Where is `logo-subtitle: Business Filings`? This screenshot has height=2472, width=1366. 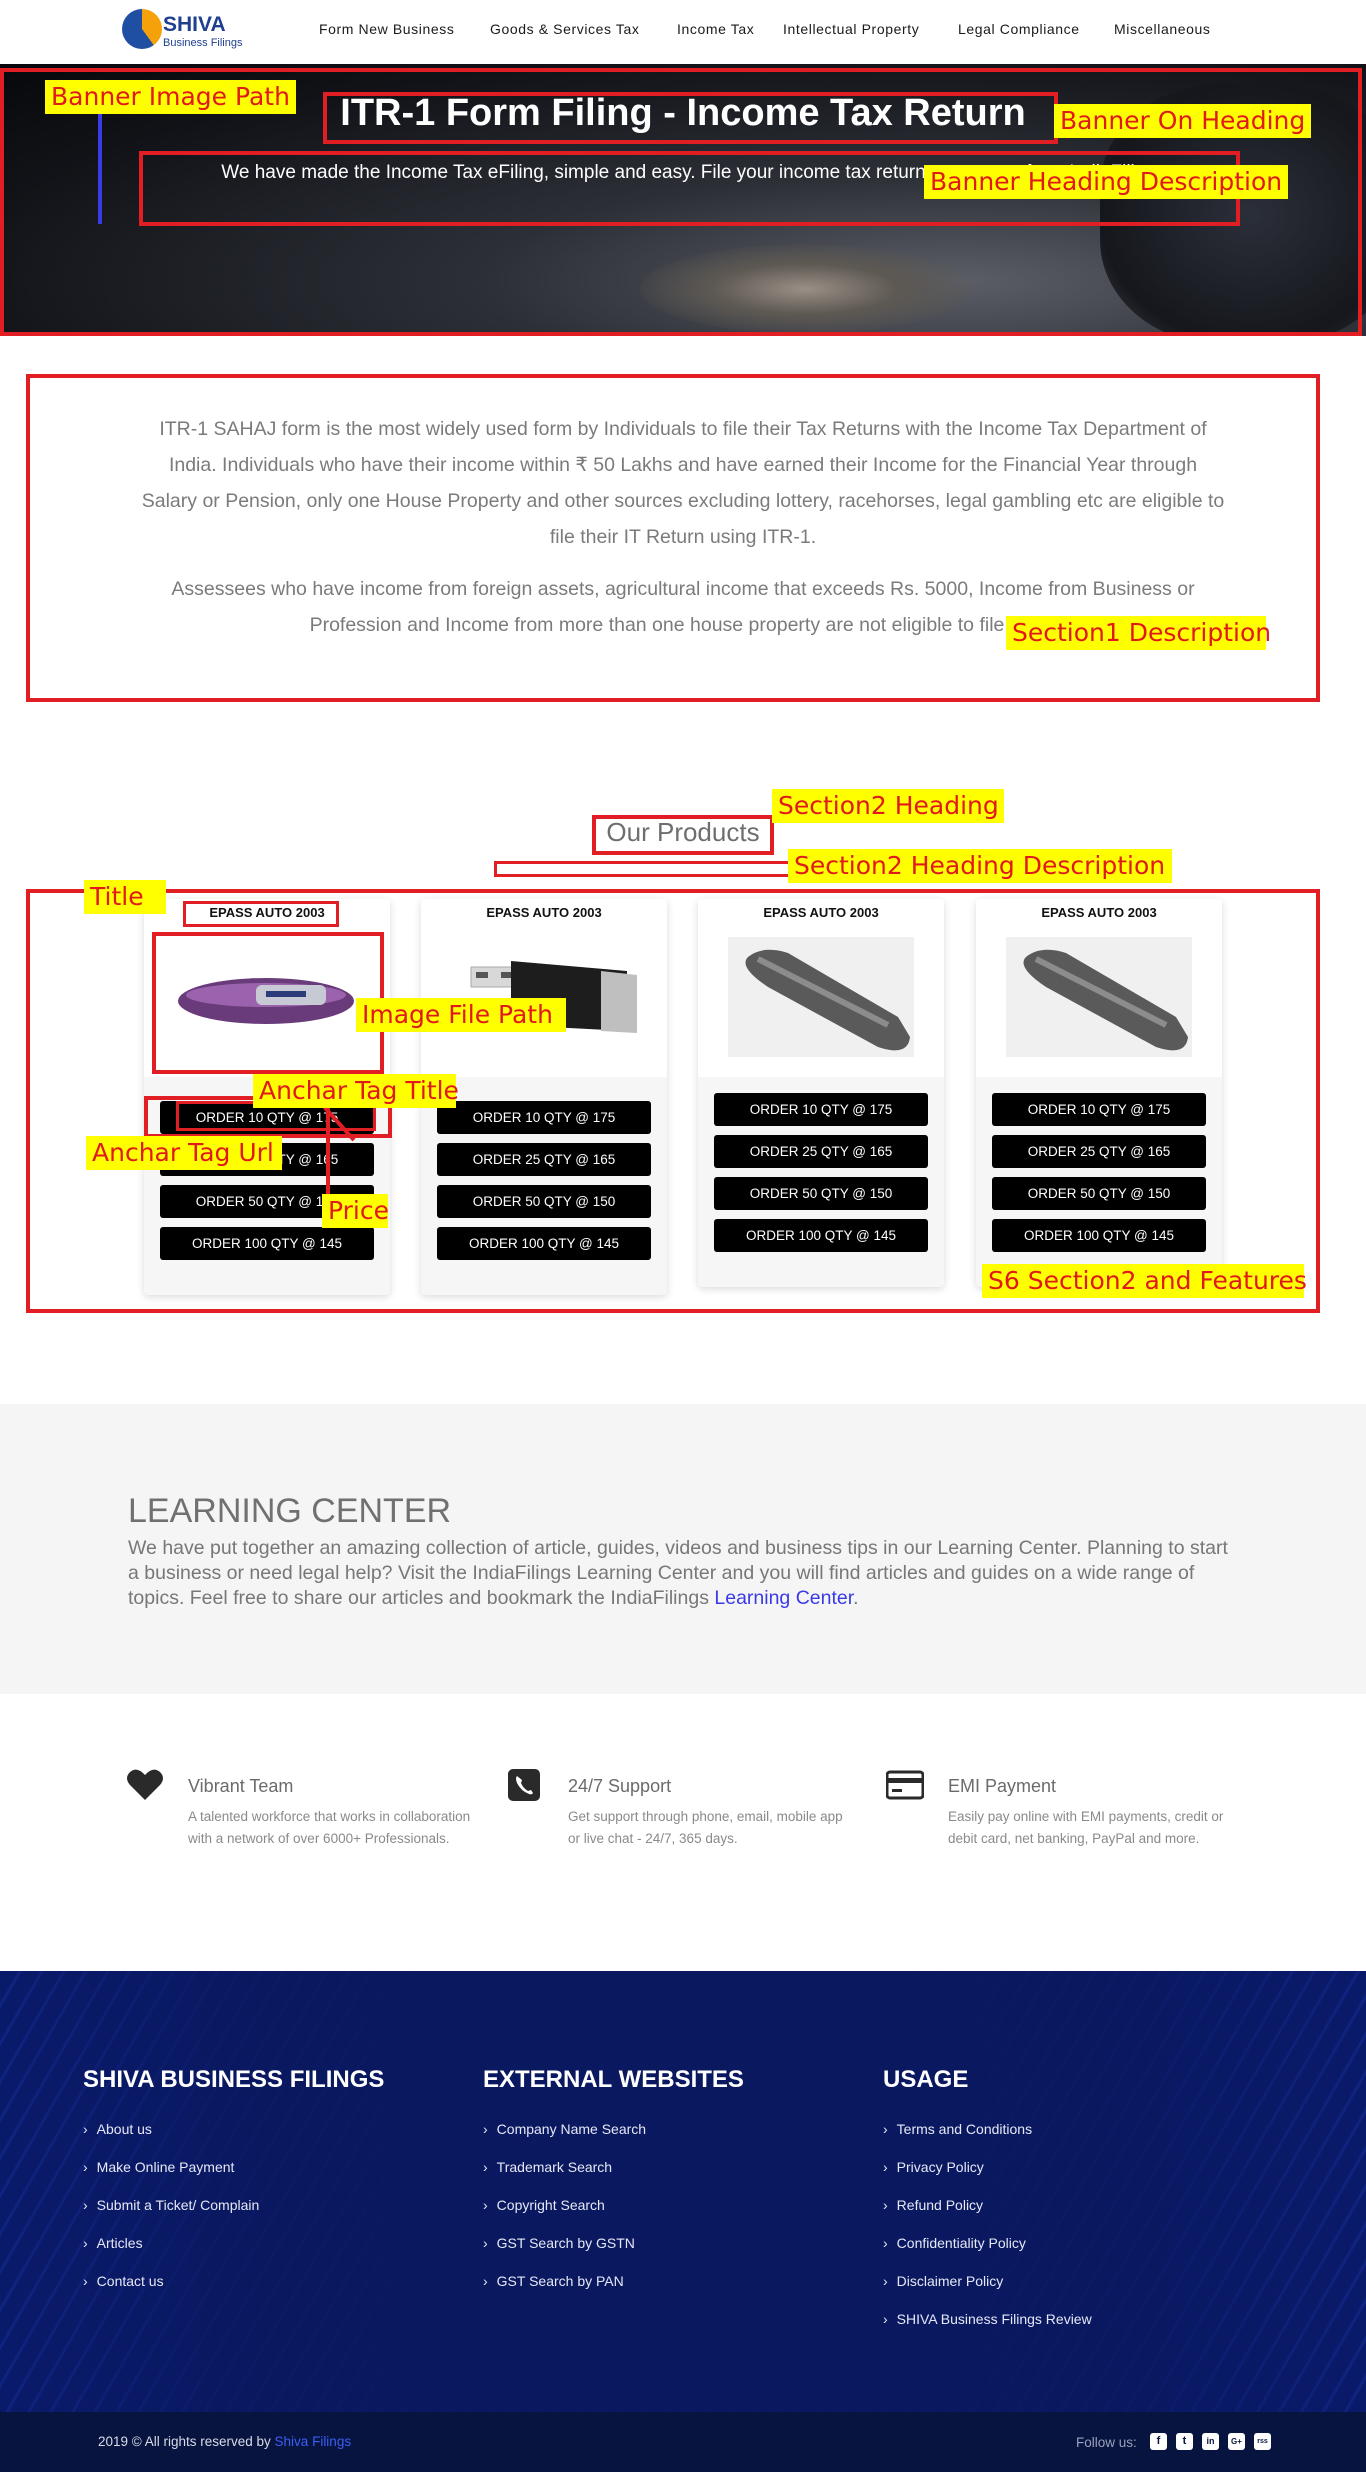
logo-subtitle: Business Filings is located at coordinates (203, 43).